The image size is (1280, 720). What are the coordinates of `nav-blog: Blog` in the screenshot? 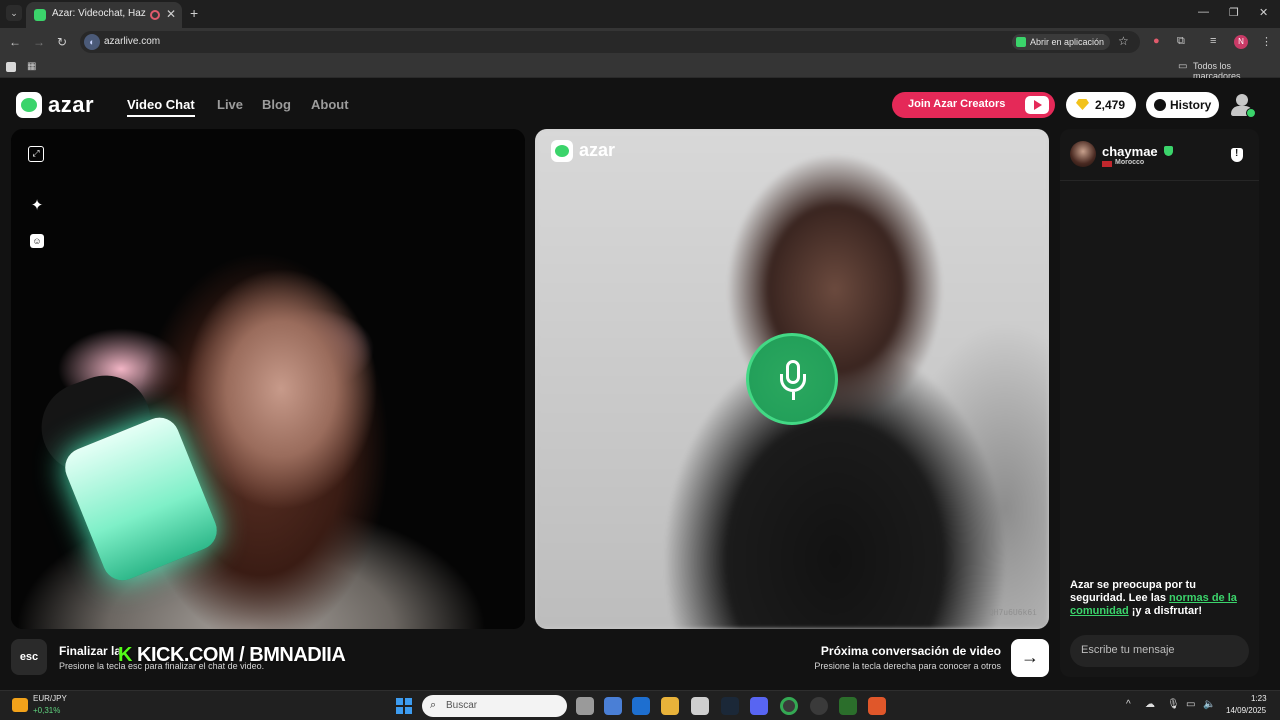 It's located at (276, 104).